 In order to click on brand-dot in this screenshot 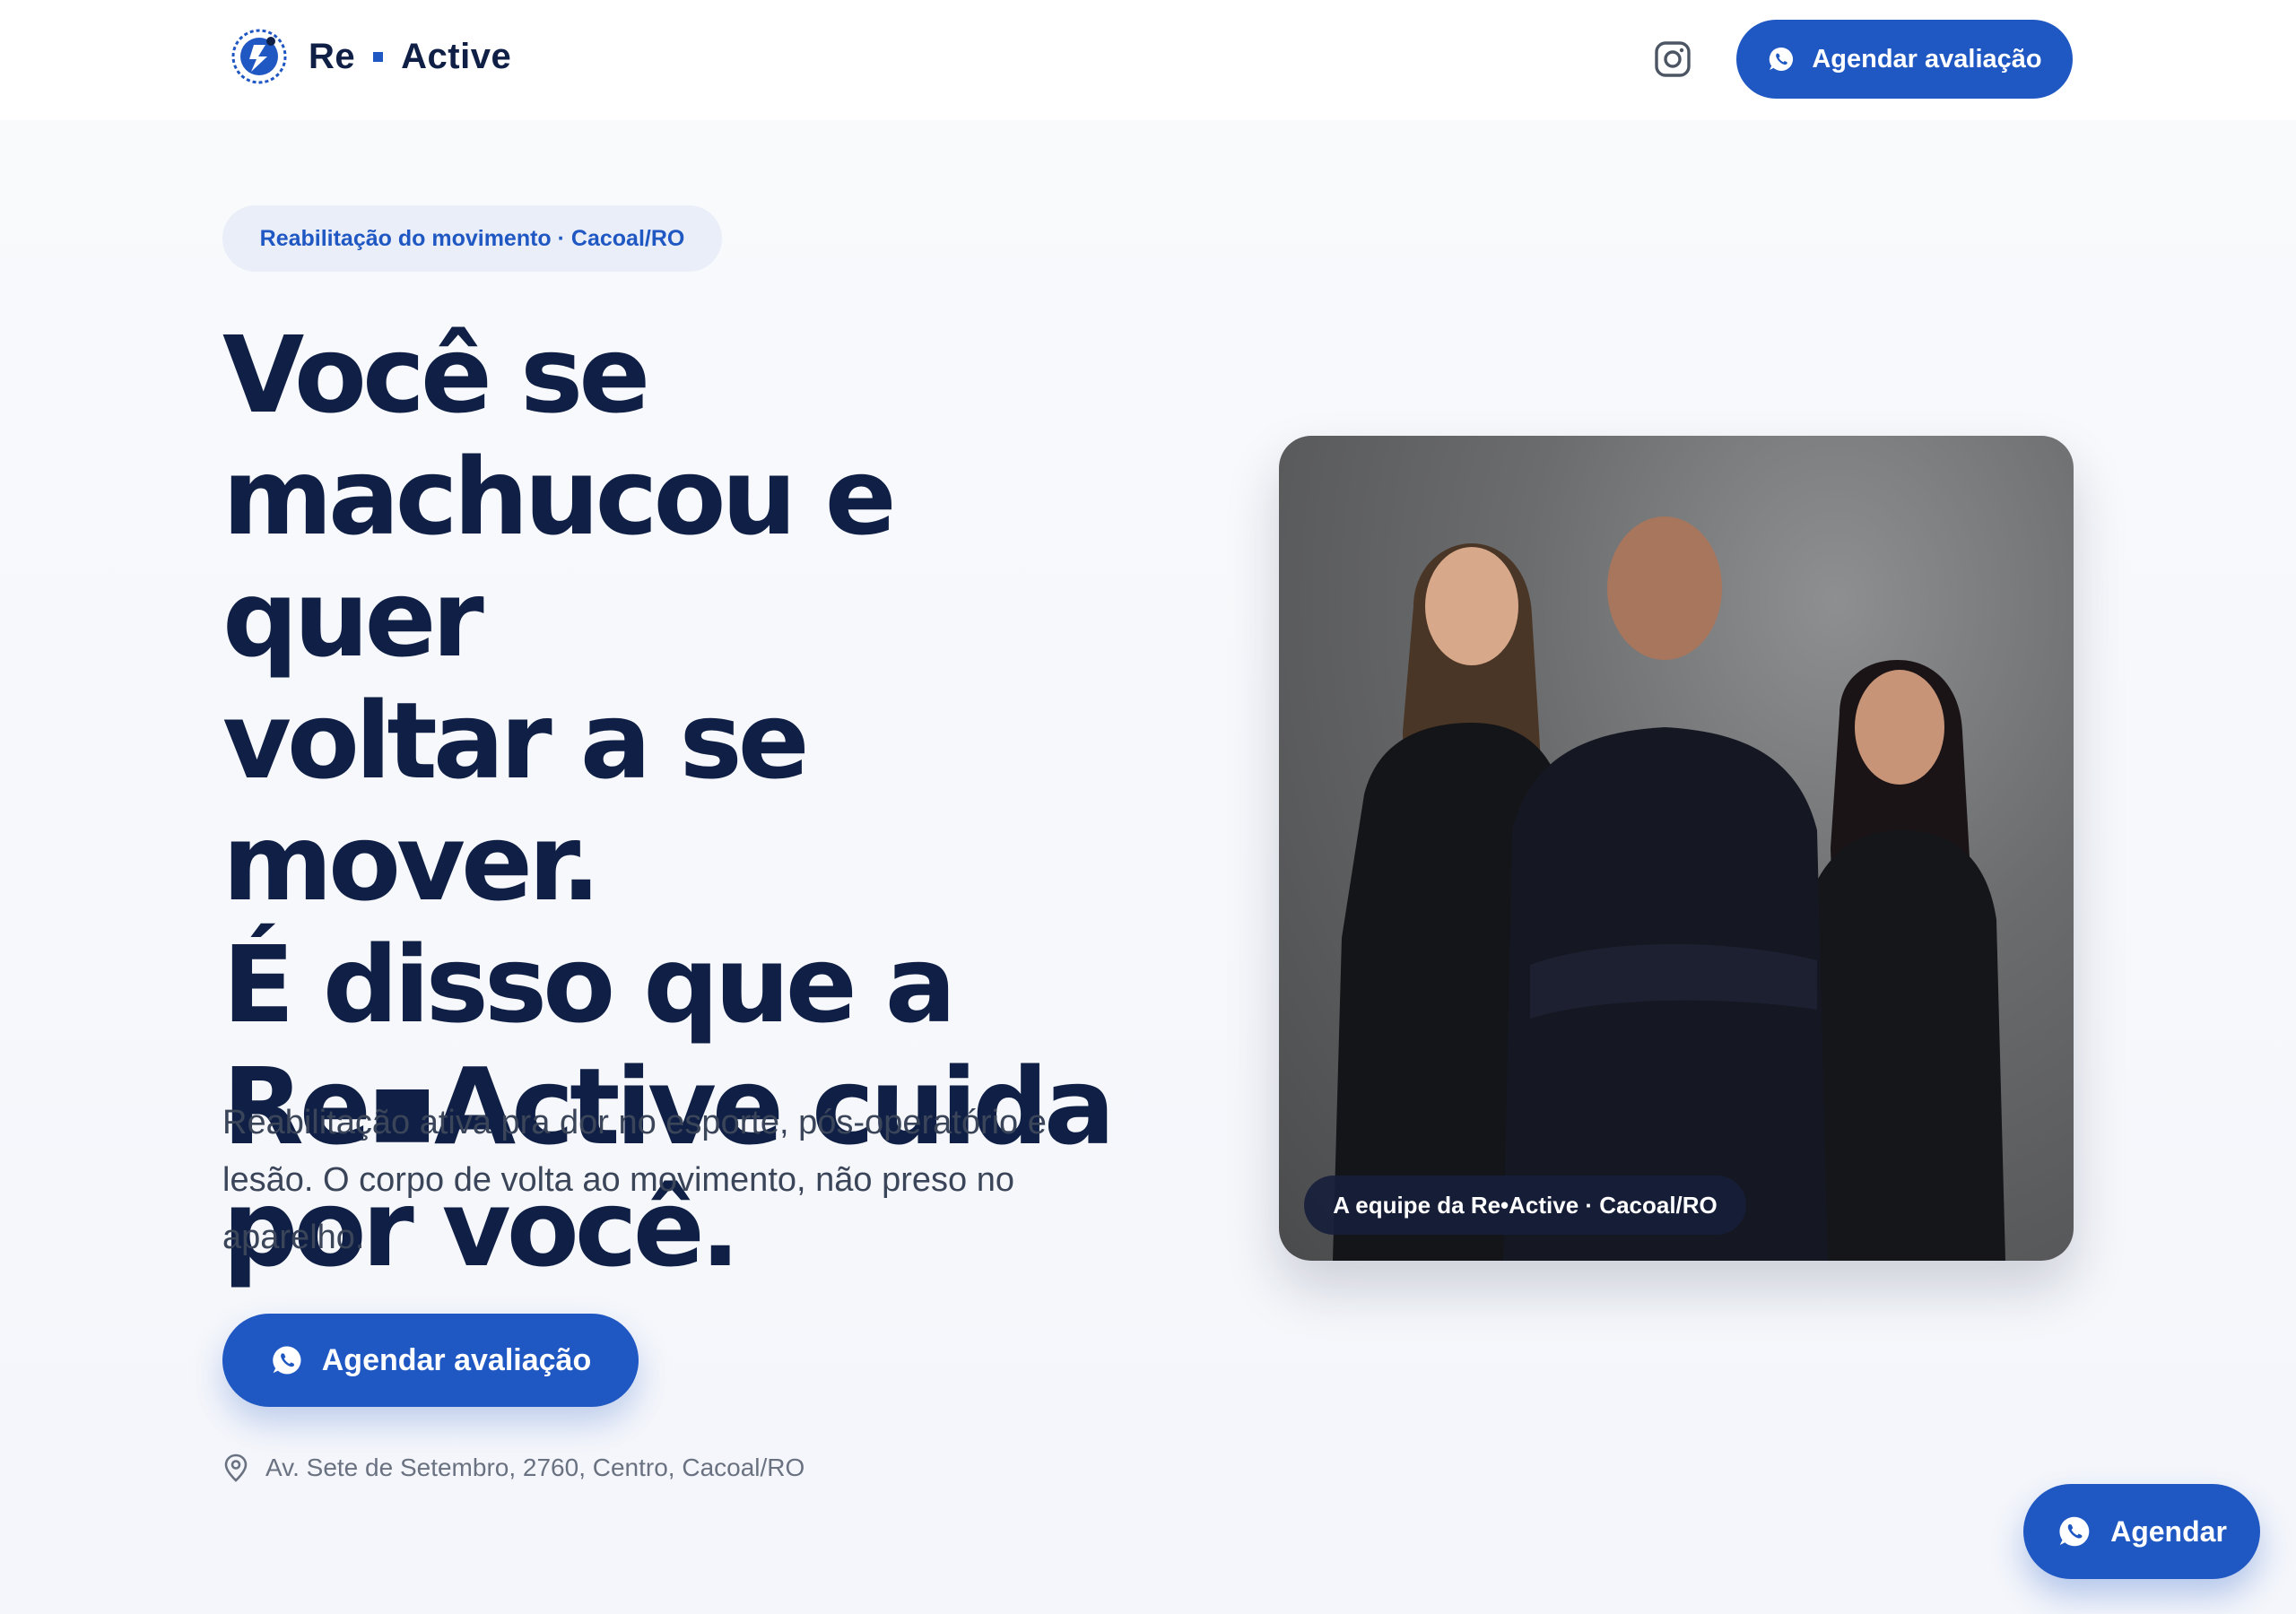, I will do `click(378, 56)`.